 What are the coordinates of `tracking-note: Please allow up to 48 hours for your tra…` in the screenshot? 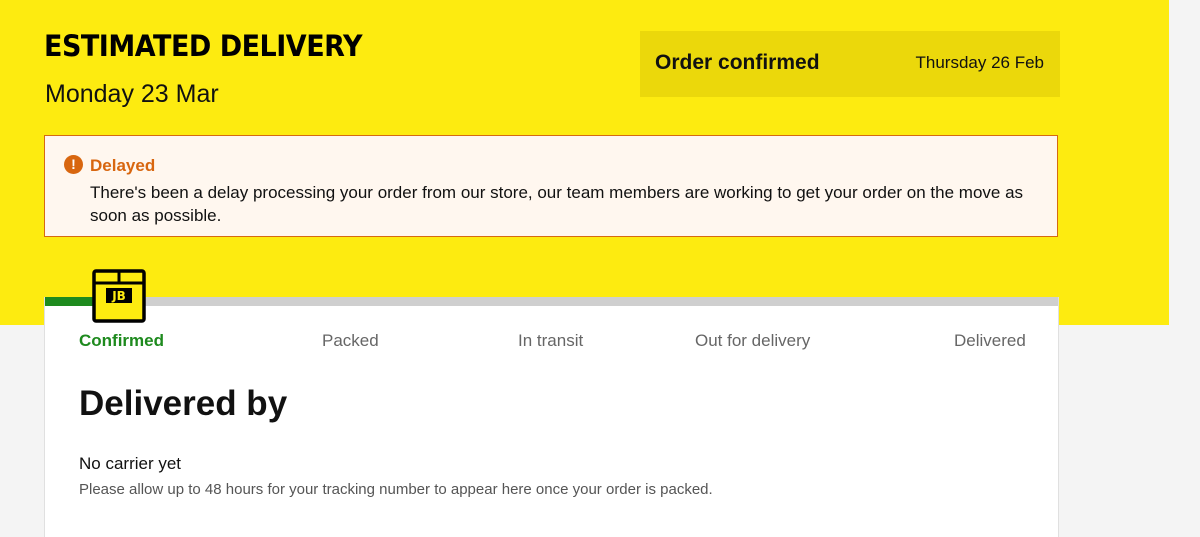 It's located at (396, 489).